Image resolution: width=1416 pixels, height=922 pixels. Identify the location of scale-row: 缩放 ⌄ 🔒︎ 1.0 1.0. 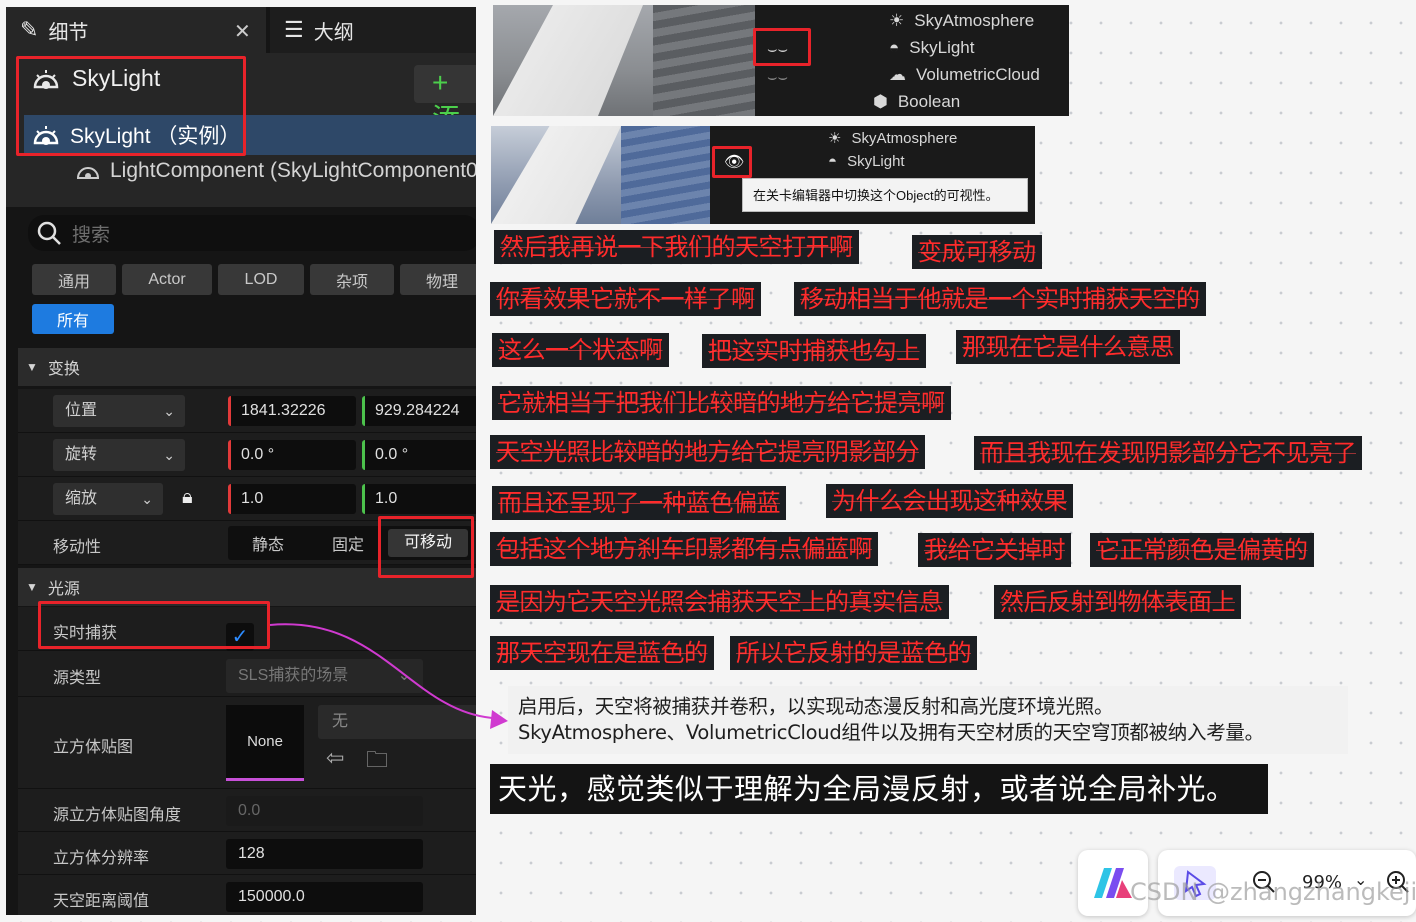
(247, 499).